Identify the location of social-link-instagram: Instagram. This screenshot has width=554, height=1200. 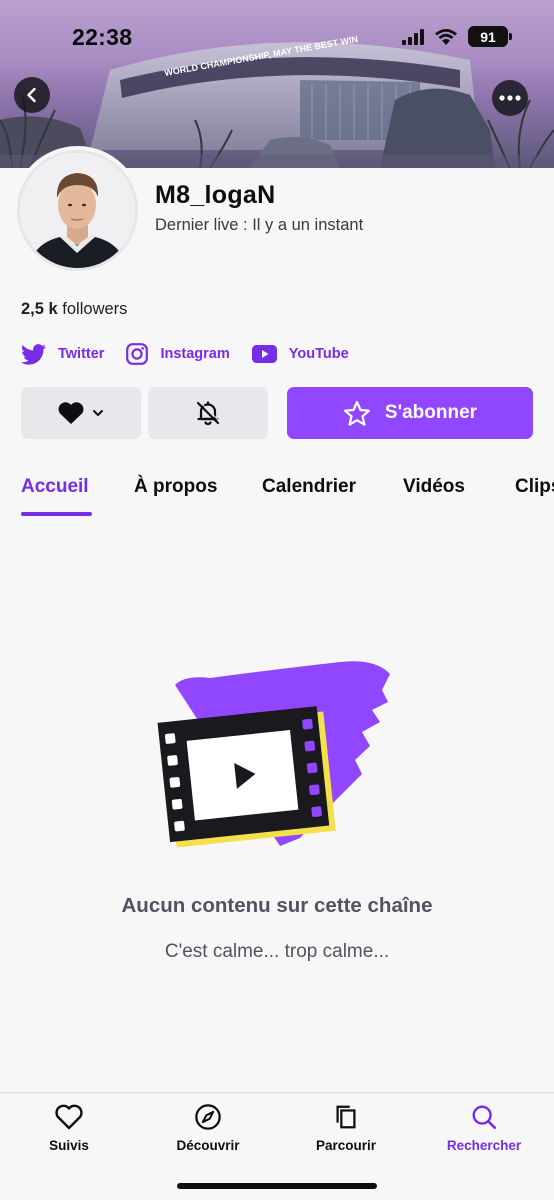
(178, 354).